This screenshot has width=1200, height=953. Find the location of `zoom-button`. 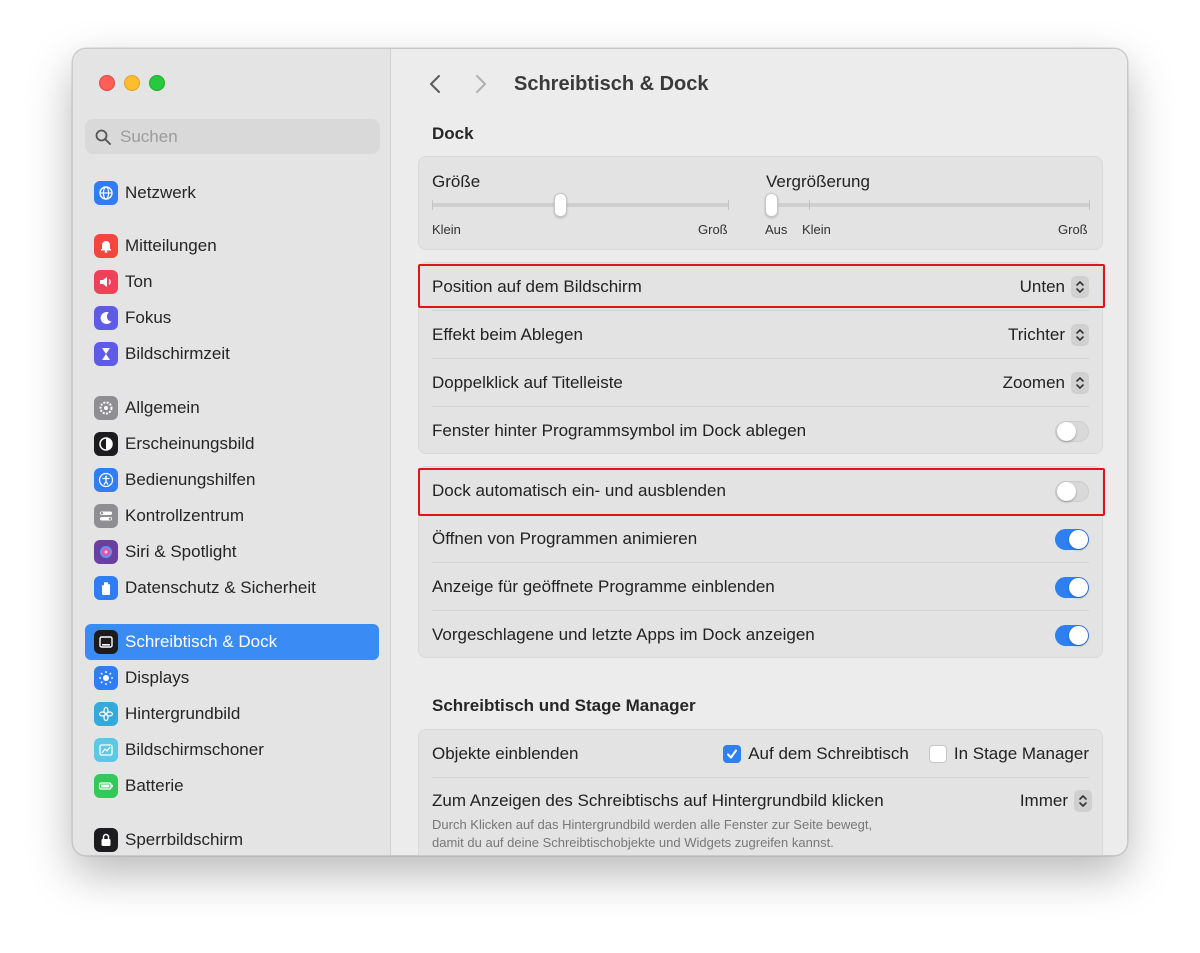

zoom-button is located at coordinates (157, 83).